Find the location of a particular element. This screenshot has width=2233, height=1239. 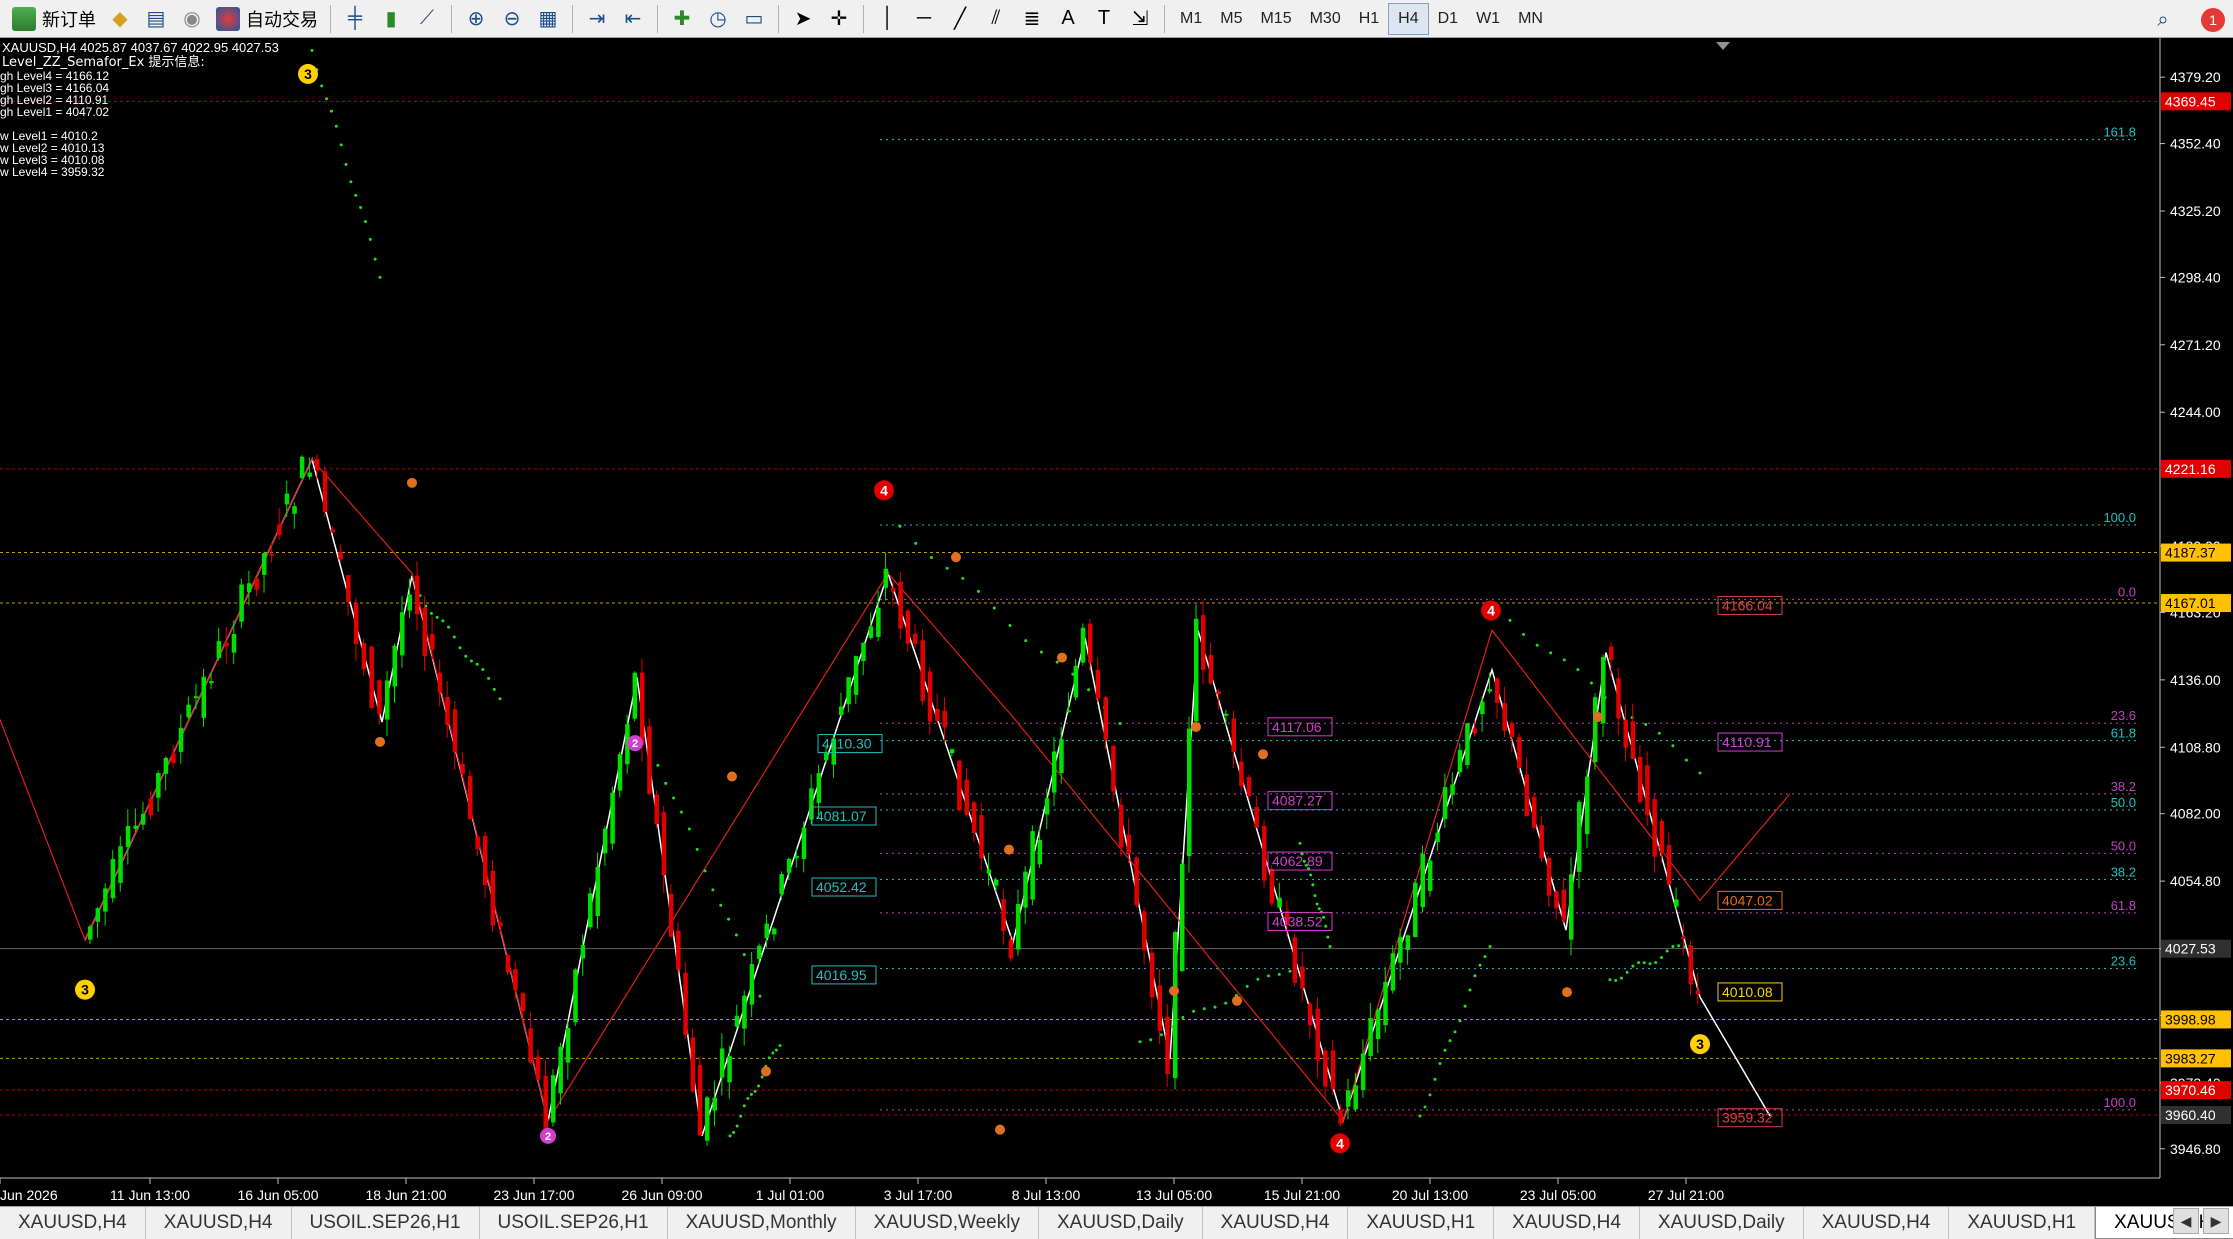

timeframe-m1-button: M1 is located at coordinates (1191, 19).